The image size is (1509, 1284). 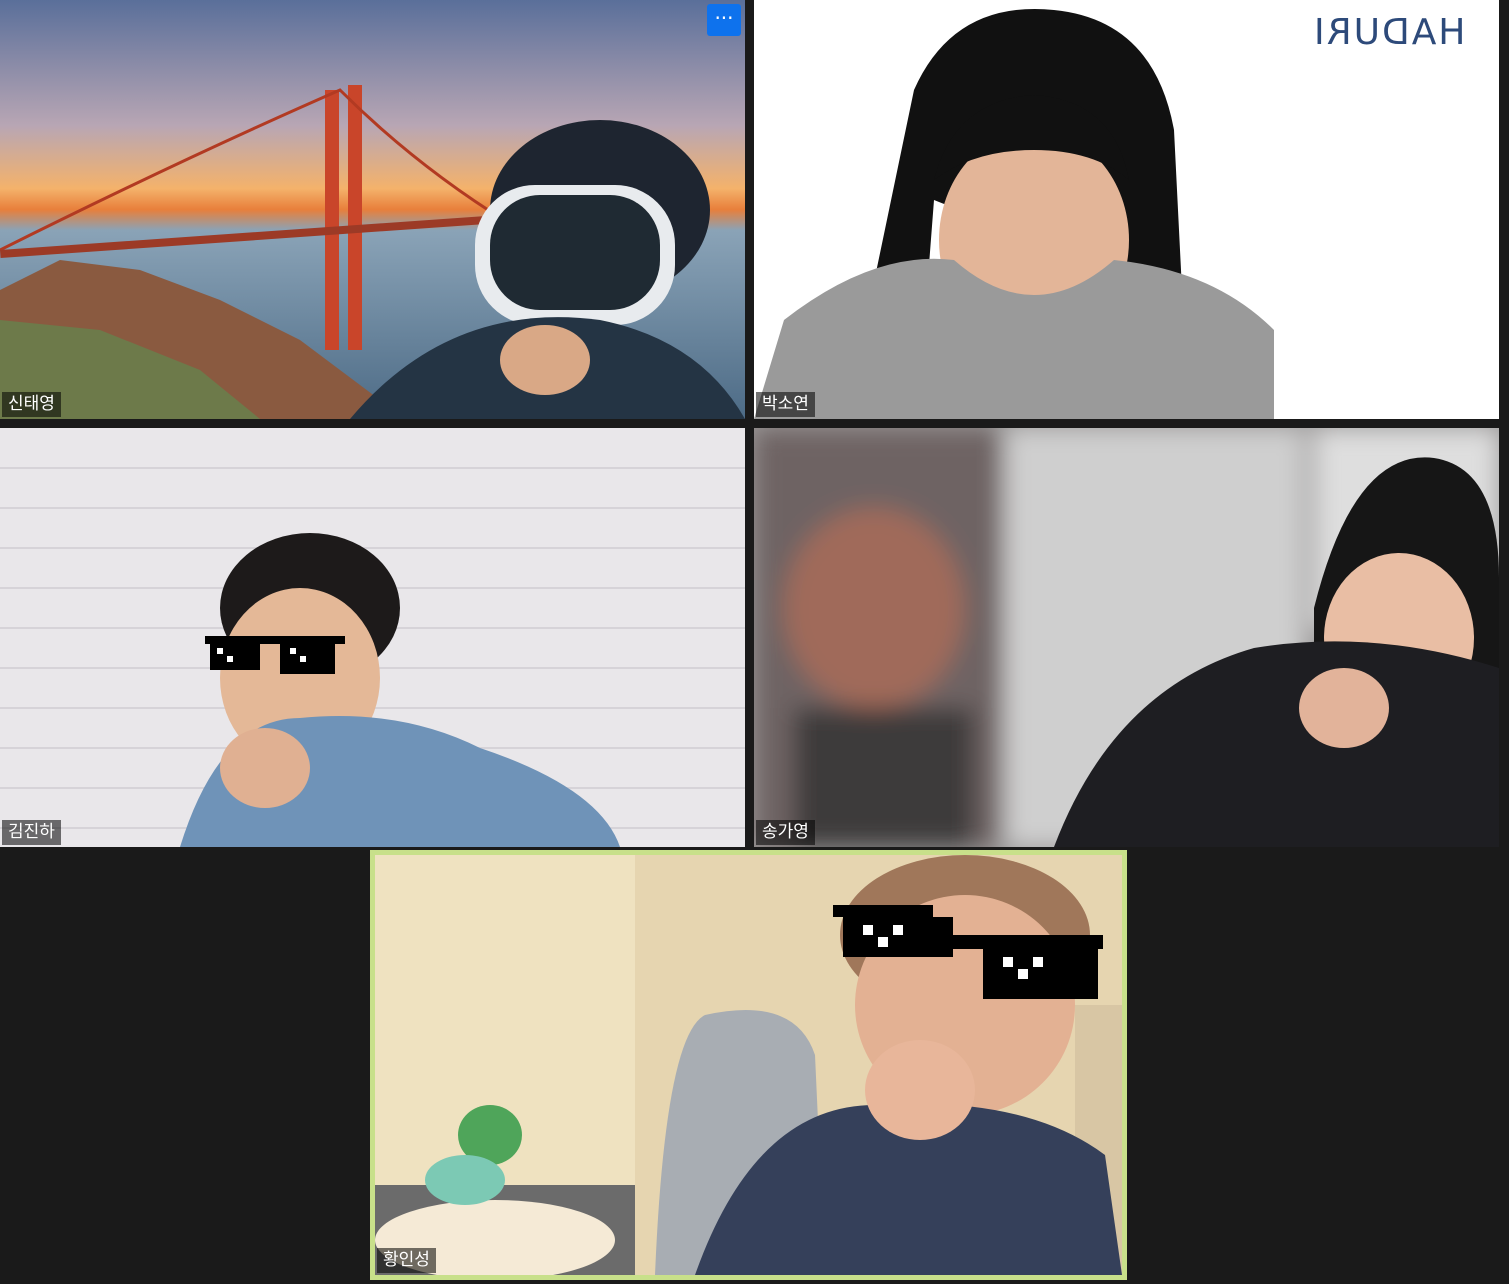 What do you see at coordinates (785, 832) in the screenshot?
I see `participant-name: 송가영` at bounding box center [785, 832].